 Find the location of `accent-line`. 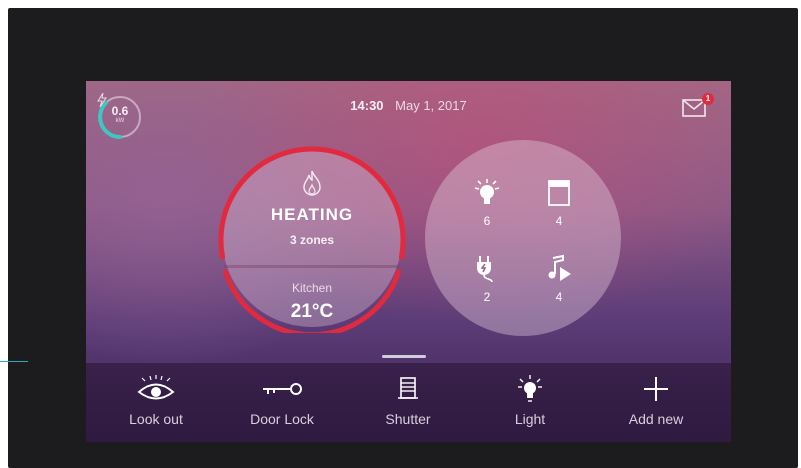

accent-line is located at coordinates (14, 361).